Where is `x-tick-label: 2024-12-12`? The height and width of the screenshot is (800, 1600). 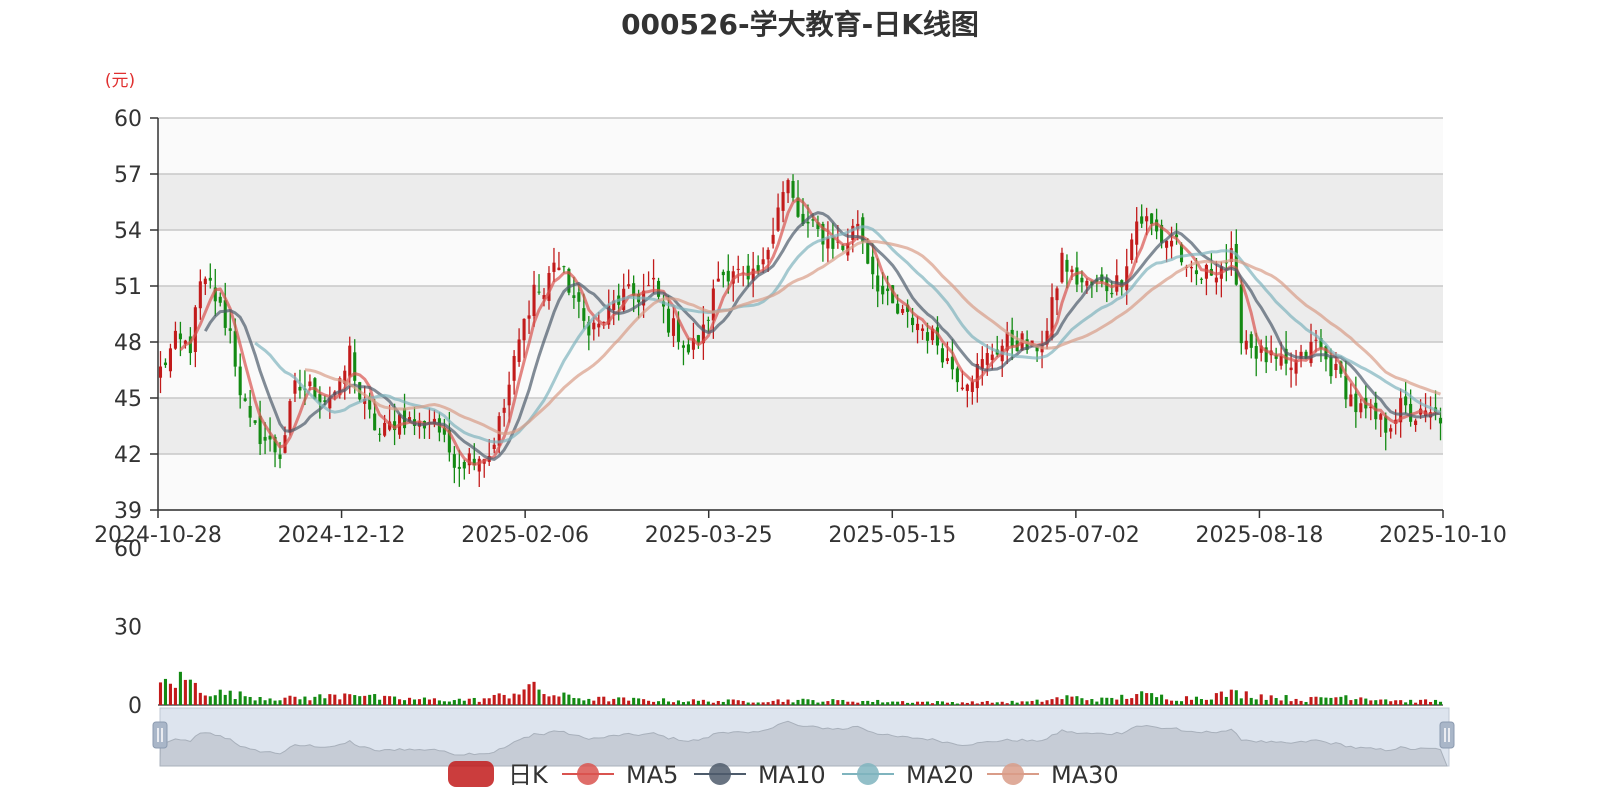 x-tick-label: 2024-12-12 is located at coordinates (342, 535).